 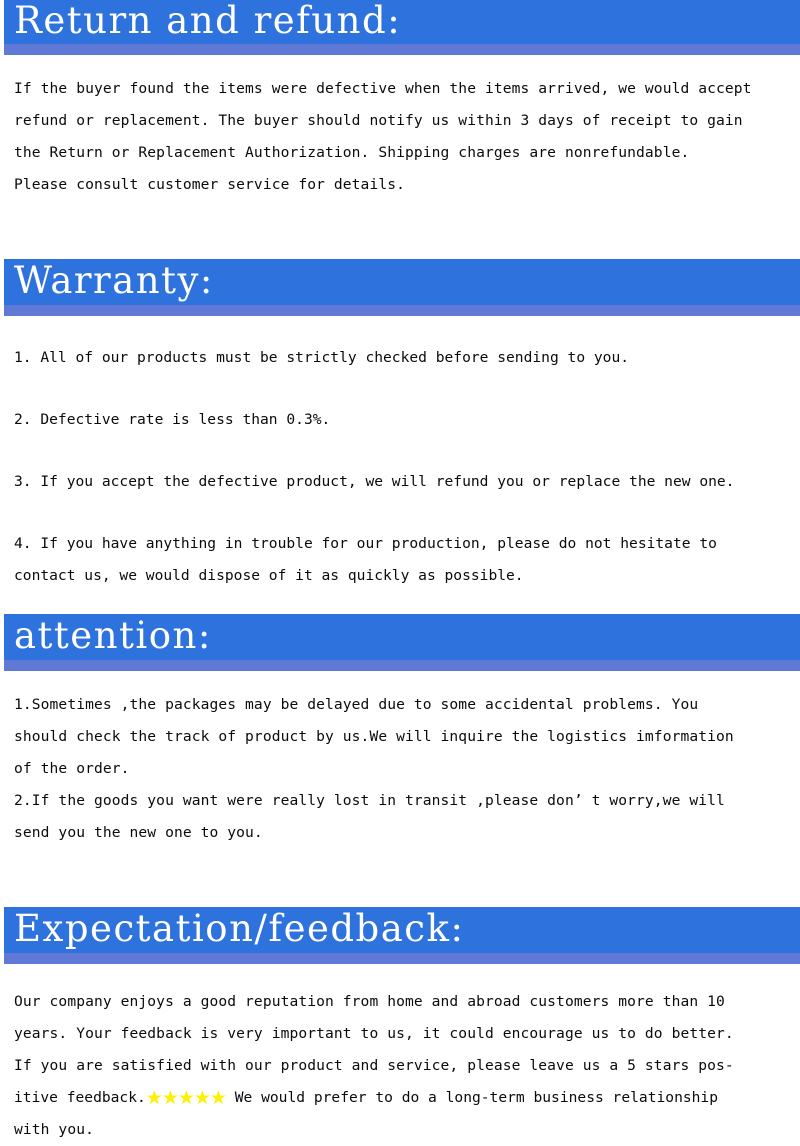 I want to click on band-inner-expectation-feedback: Expectation/feedback:, so click(x=402, y=930).